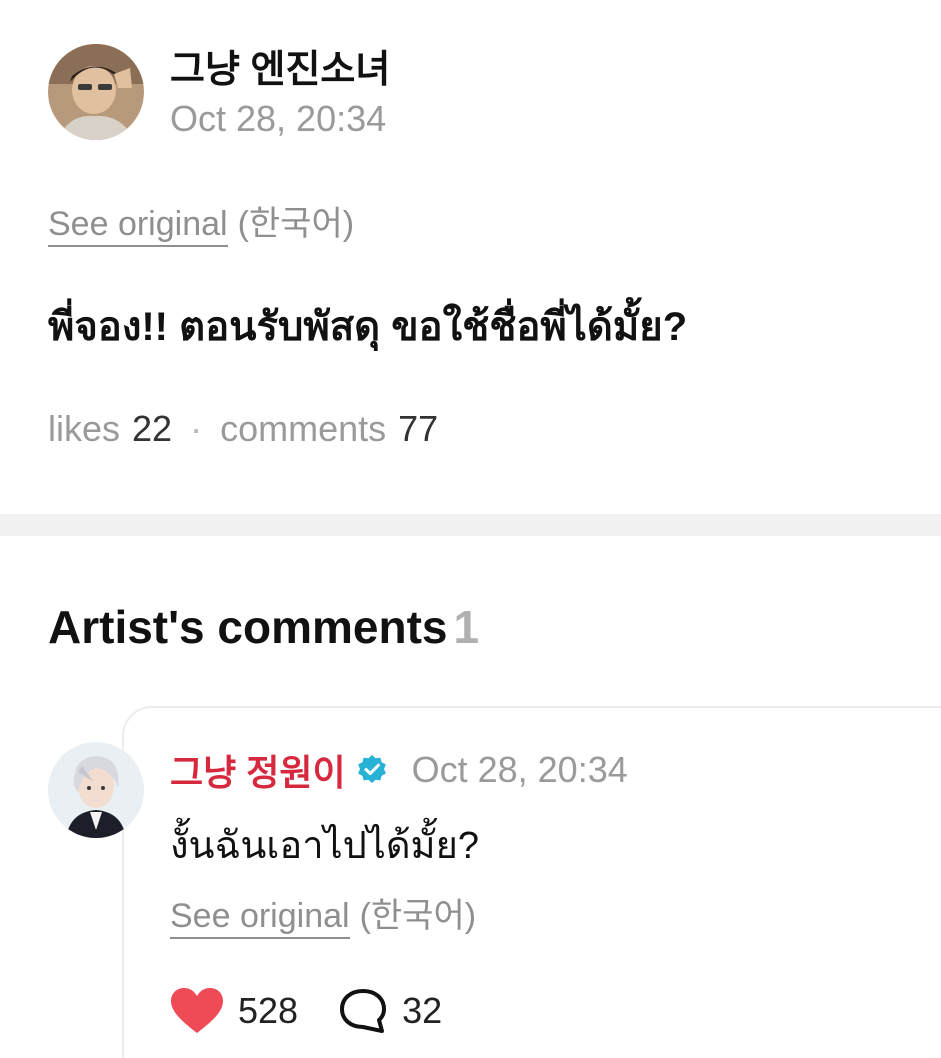 The width and height of the screenshot is (941, 1058). I want to click on post-original-language: (한국어), so click(296, 224).